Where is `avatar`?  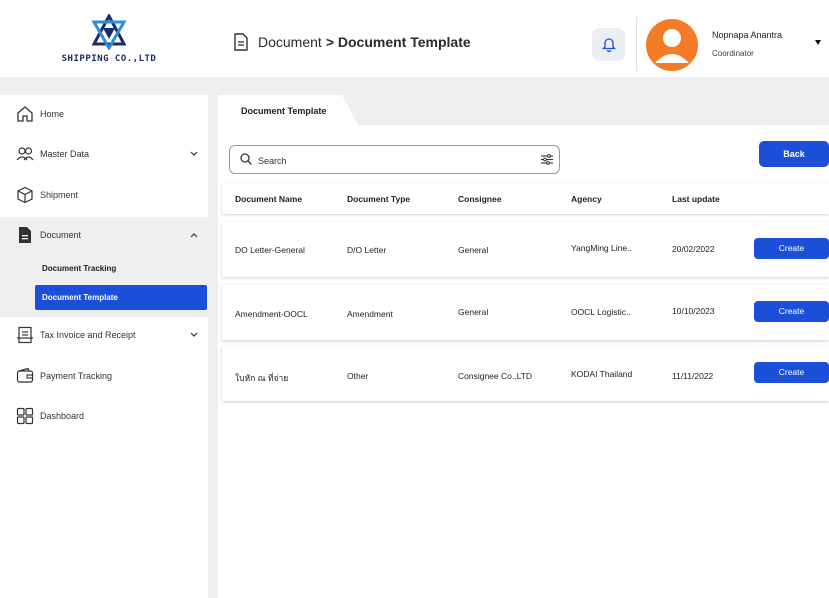 avatar is located at coordinates (672, 45).